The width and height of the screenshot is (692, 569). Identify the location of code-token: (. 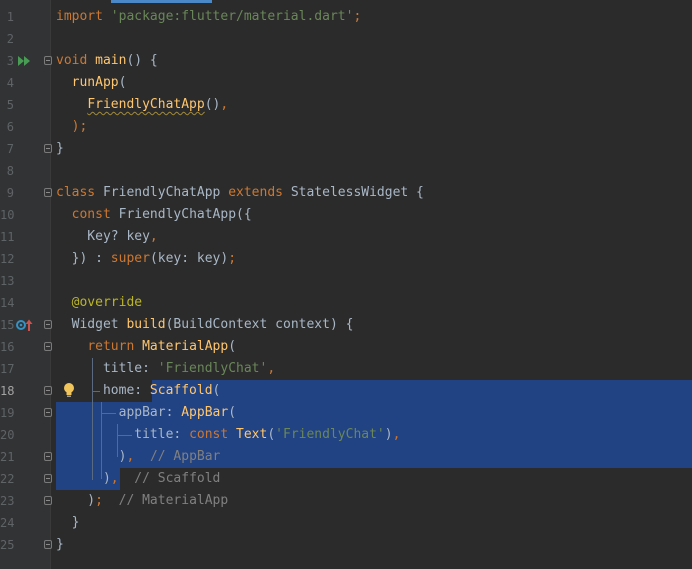
(122, 82).